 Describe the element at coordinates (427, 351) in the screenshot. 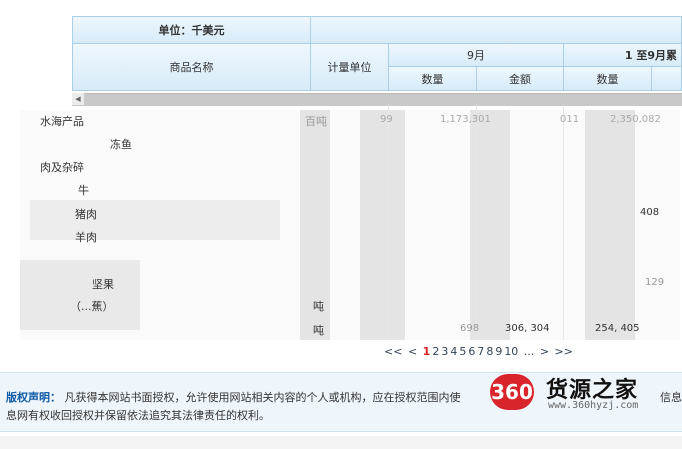

I see `page-link-current: 1` at that location.